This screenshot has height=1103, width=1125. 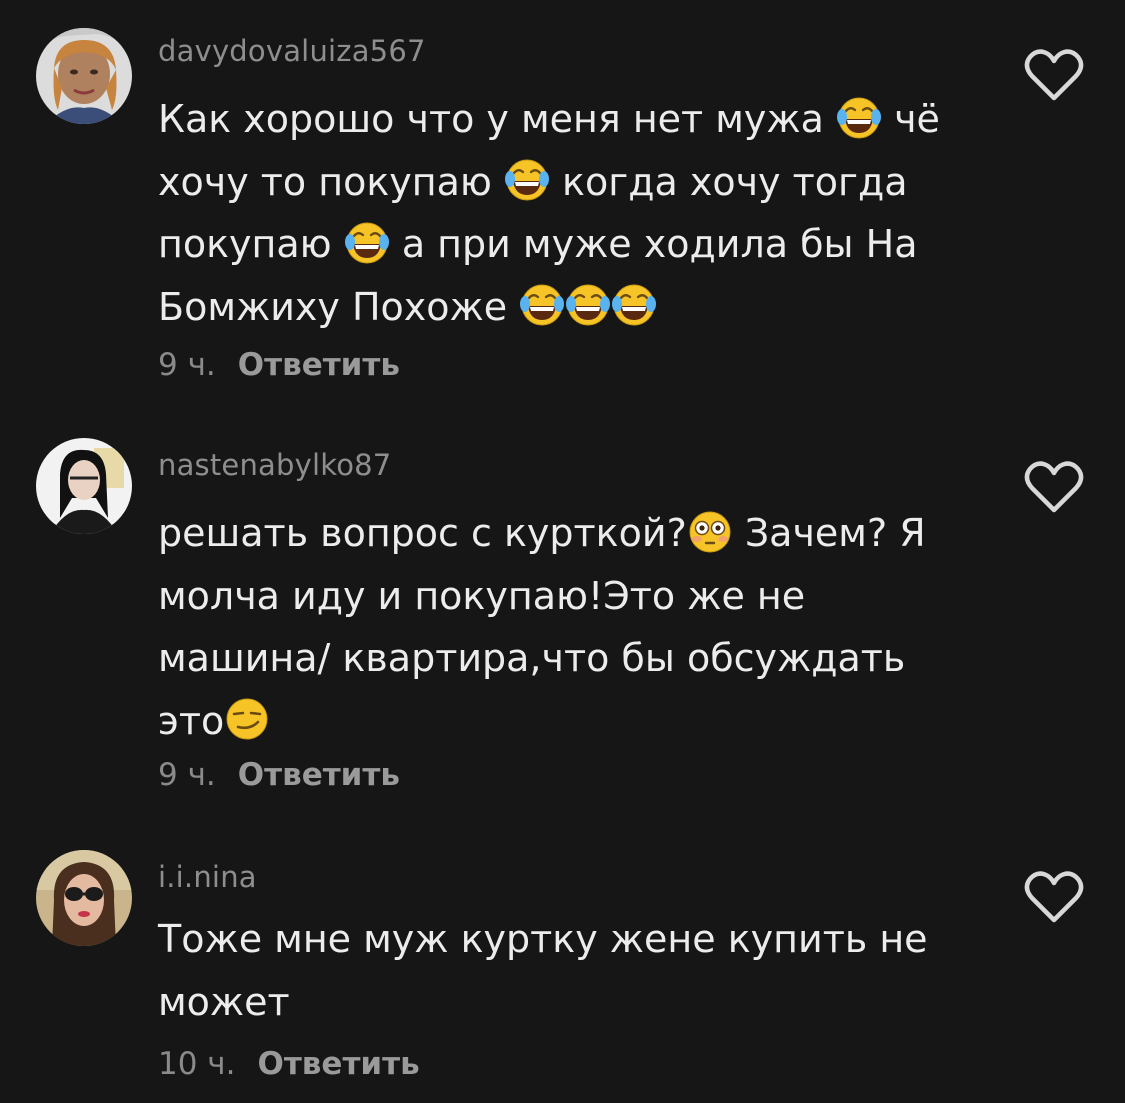 What do you see at coordinates (532, 658) in the screenshot?
I see `comment-text-segment: машина/ квартира,что бы обсуждать` at bounding box center [532, 658].